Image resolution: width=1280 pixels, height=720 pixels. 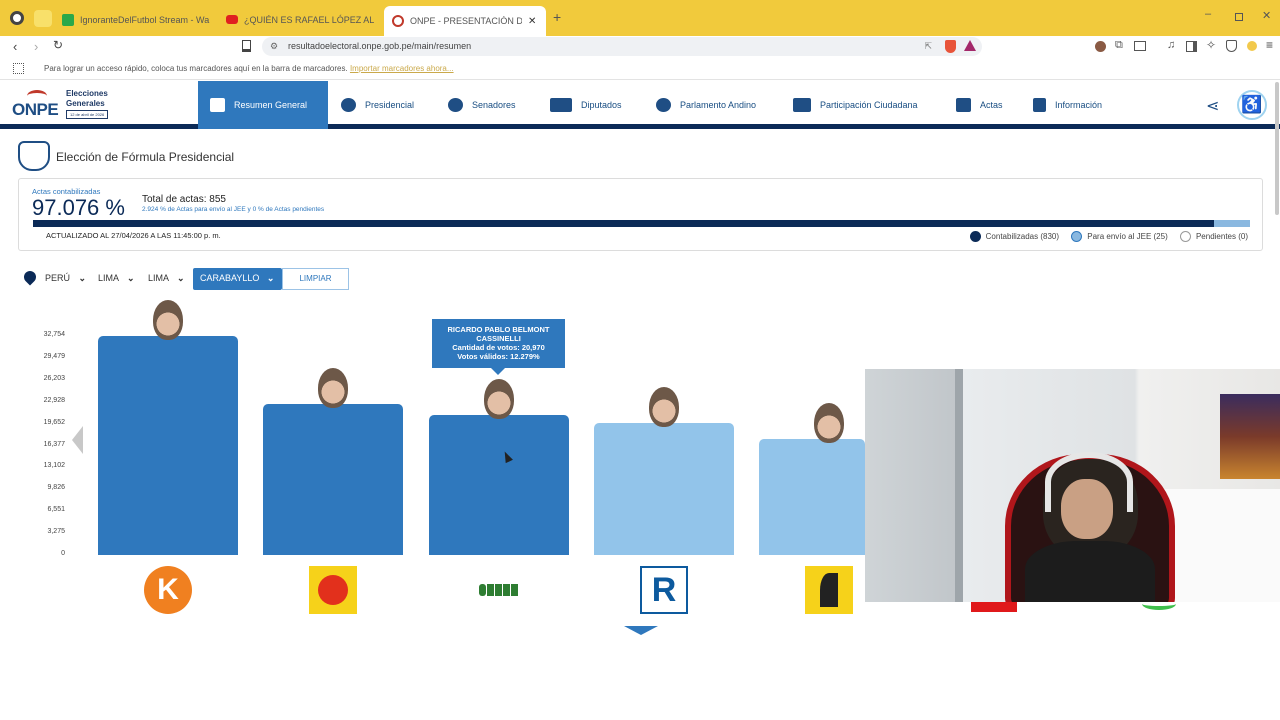 What do you see at coordinates (309, 19) in the screenshot?
I see `tab-label: ¿QUIÉN ES RAFAEL LÓPEZ ALIAGA? |` at bounding box center [309, 19].